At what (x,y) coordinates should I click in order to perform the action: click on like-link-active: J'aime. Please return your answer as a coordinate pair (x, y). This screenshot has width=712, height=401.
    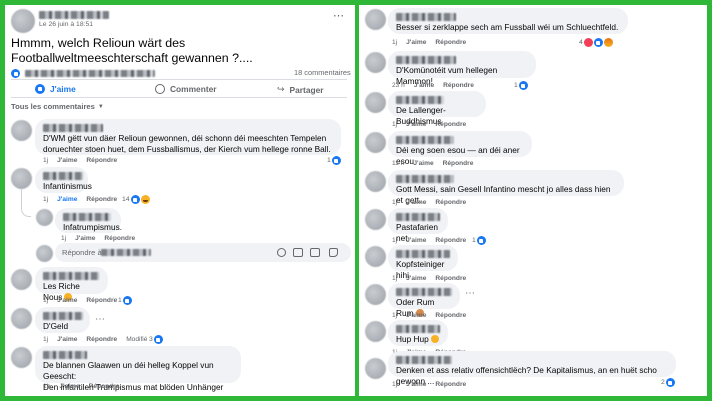
    Looking at the image, I should click on (67, 199).